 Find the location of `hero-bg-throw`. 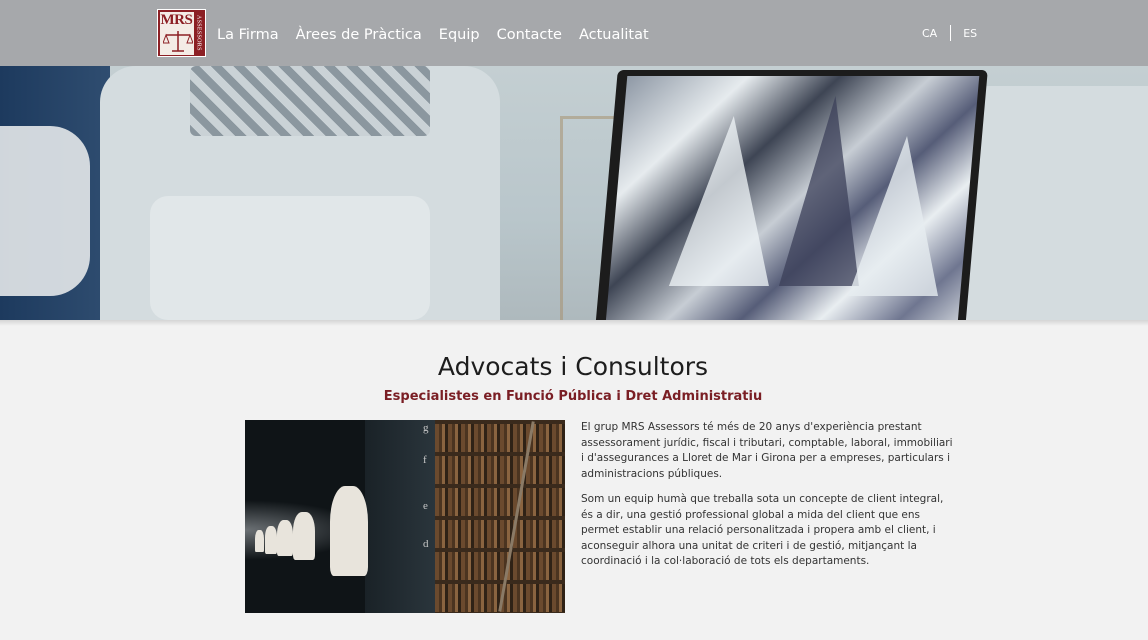

hero-bg-throw is located at coordinates (45, 211).